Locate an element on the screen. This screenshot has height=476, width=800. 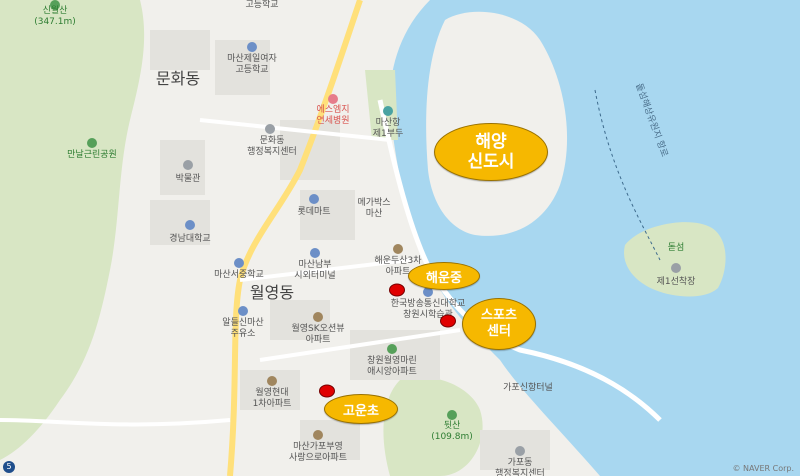
star-icon is located at coordinates (392, 349).